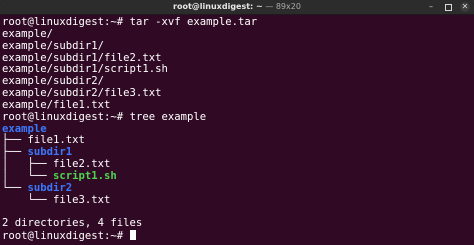 This screenshot has width=474, height=245. What do you see at coordinates (53, 45) in the screenshot?
I see `output-line: example/subdir1/` at bounding box center [53, 45].